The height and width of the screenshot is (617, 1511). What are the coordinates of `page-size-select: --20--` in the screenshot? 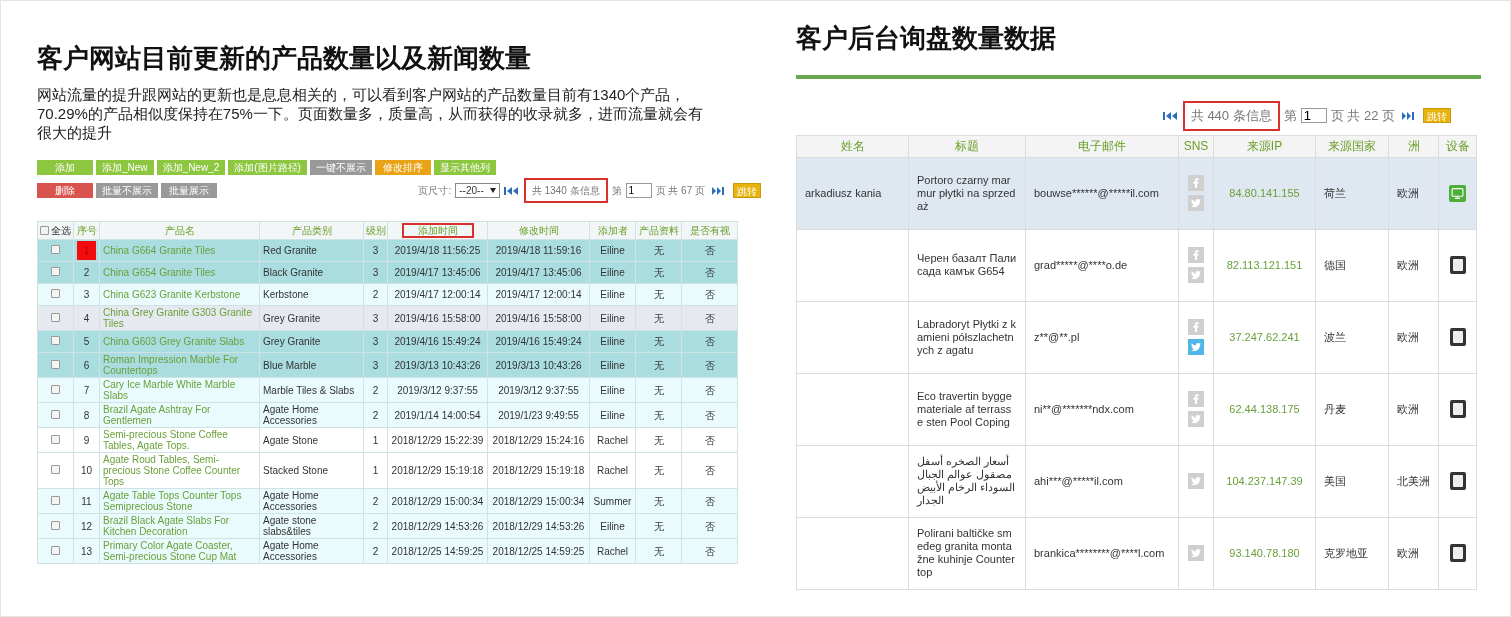 It's located at (477, 190).